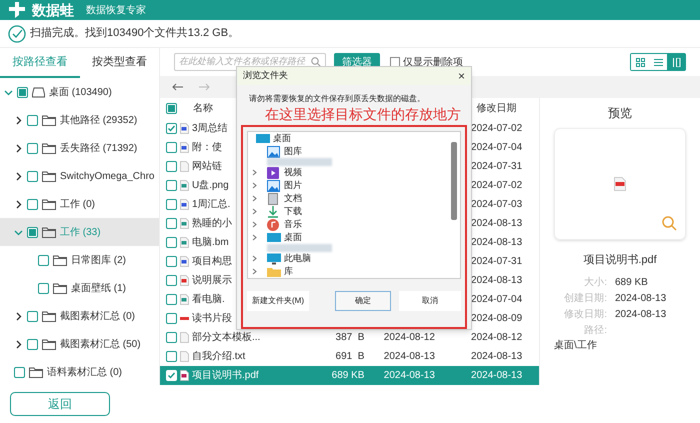 This screenshot has height=423, width=700. Describe the element at coordinates (98, 289) in the screenshot. I see `tree-label: 桌面壁纸 (1)` at that location.